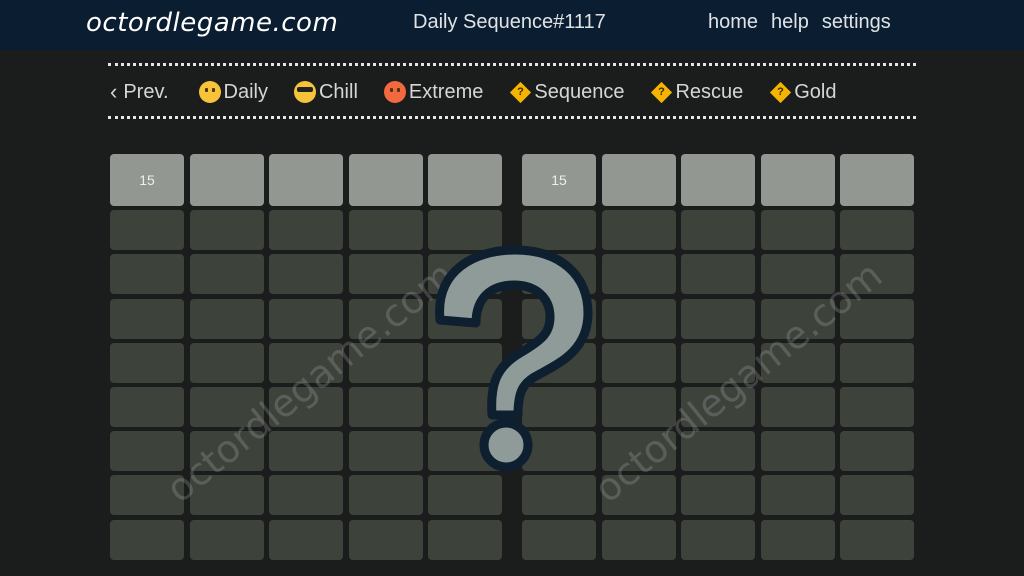 This screenshot has height=576, width=1024. Describe the element at coordinates (139, 92) in the screenshot. I see `prev-button: ‹ Prev.` at that location.